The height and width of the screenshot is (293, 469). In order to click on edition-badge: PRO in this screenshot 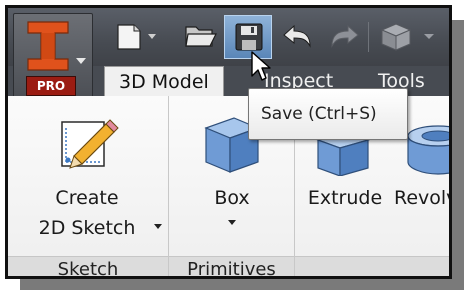, I will do `click(51, 86)`.